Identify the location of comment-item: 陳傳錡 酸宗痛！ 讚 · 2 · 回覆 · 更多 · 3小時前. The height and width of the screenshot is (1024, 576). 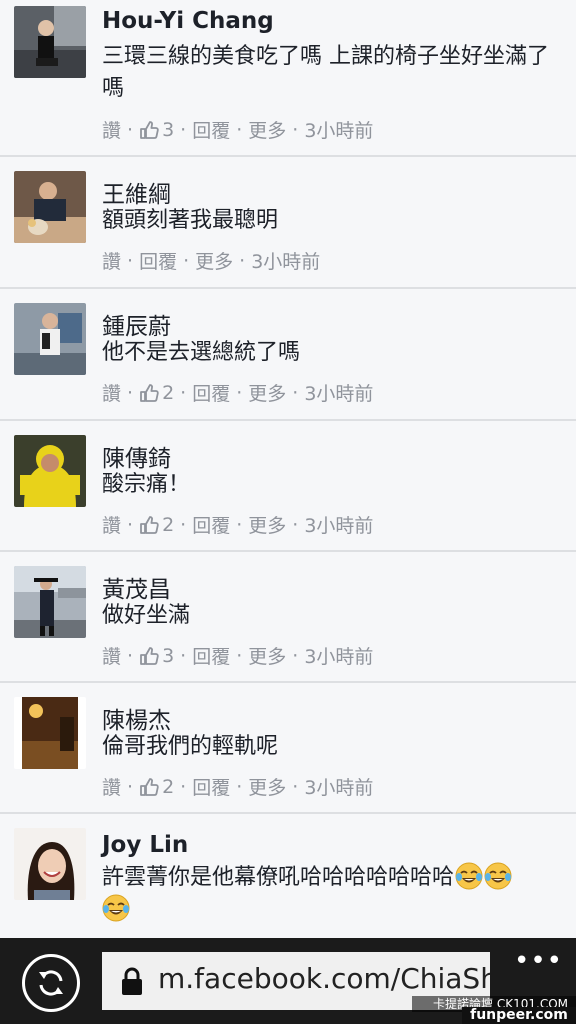
(288, 486).